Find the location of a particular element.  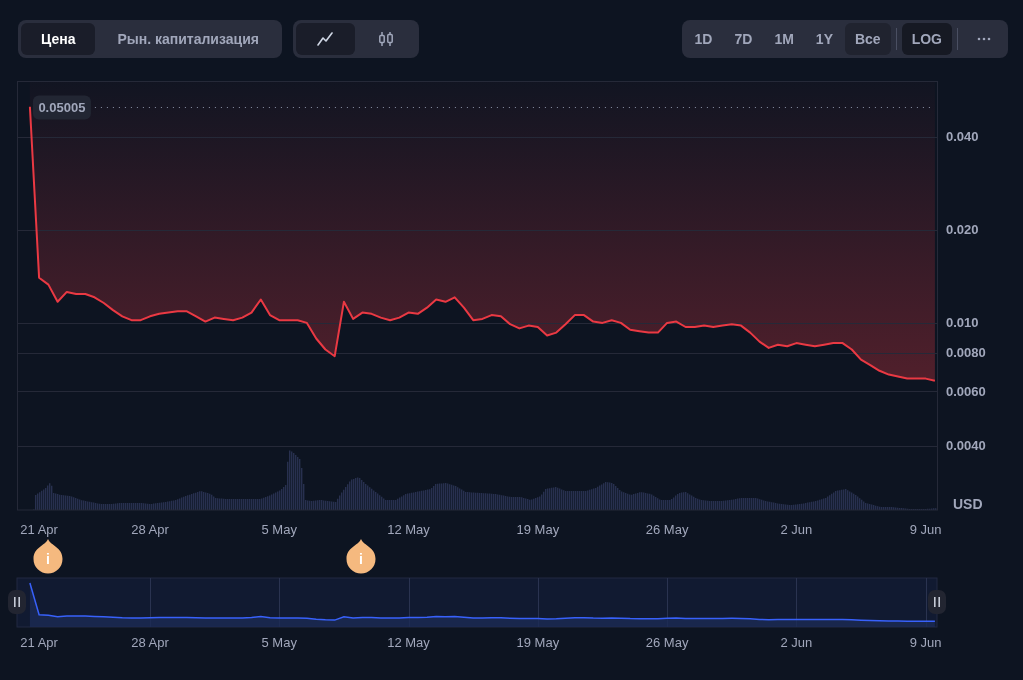

y-axis-label: 0.010 is located at coordinates (962, 323).